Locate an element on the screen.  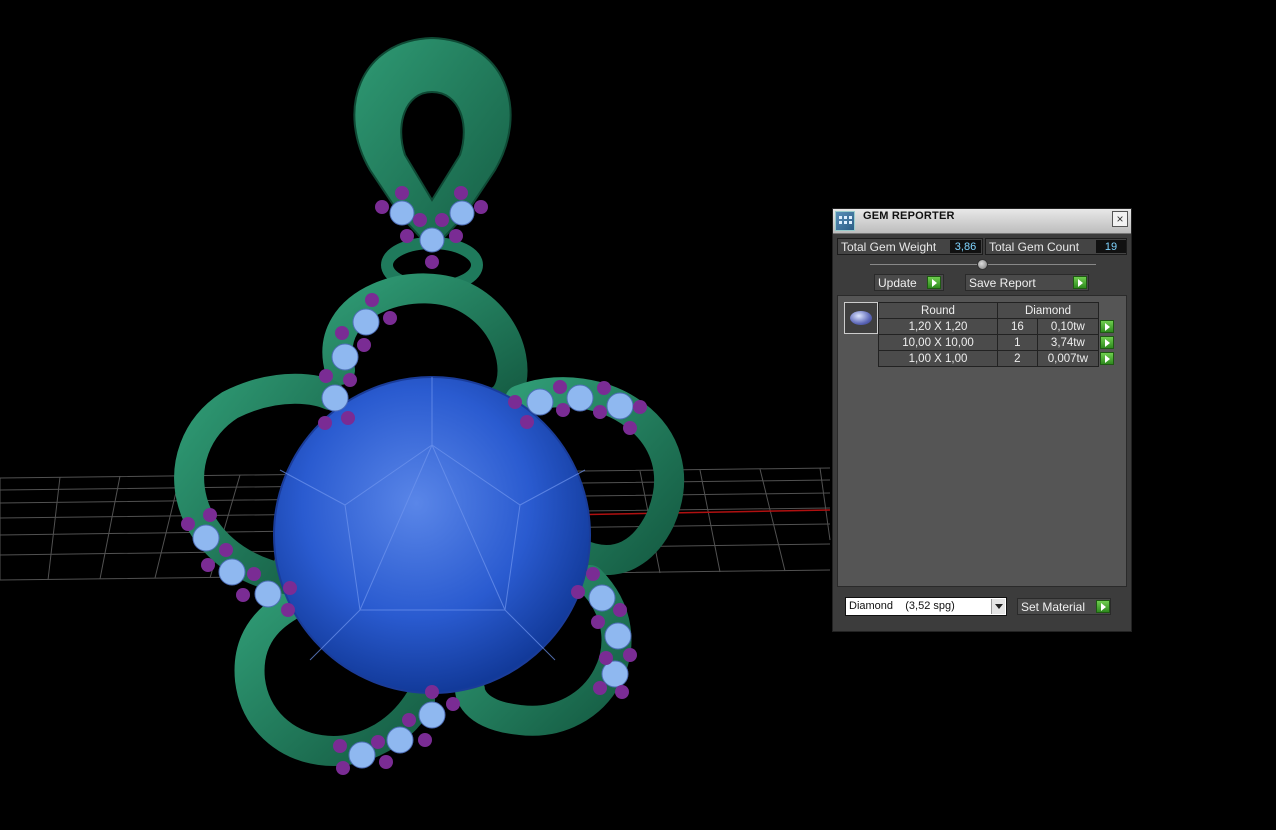
gem-weight: 3,74tw is located at coordinates (1068, 342).